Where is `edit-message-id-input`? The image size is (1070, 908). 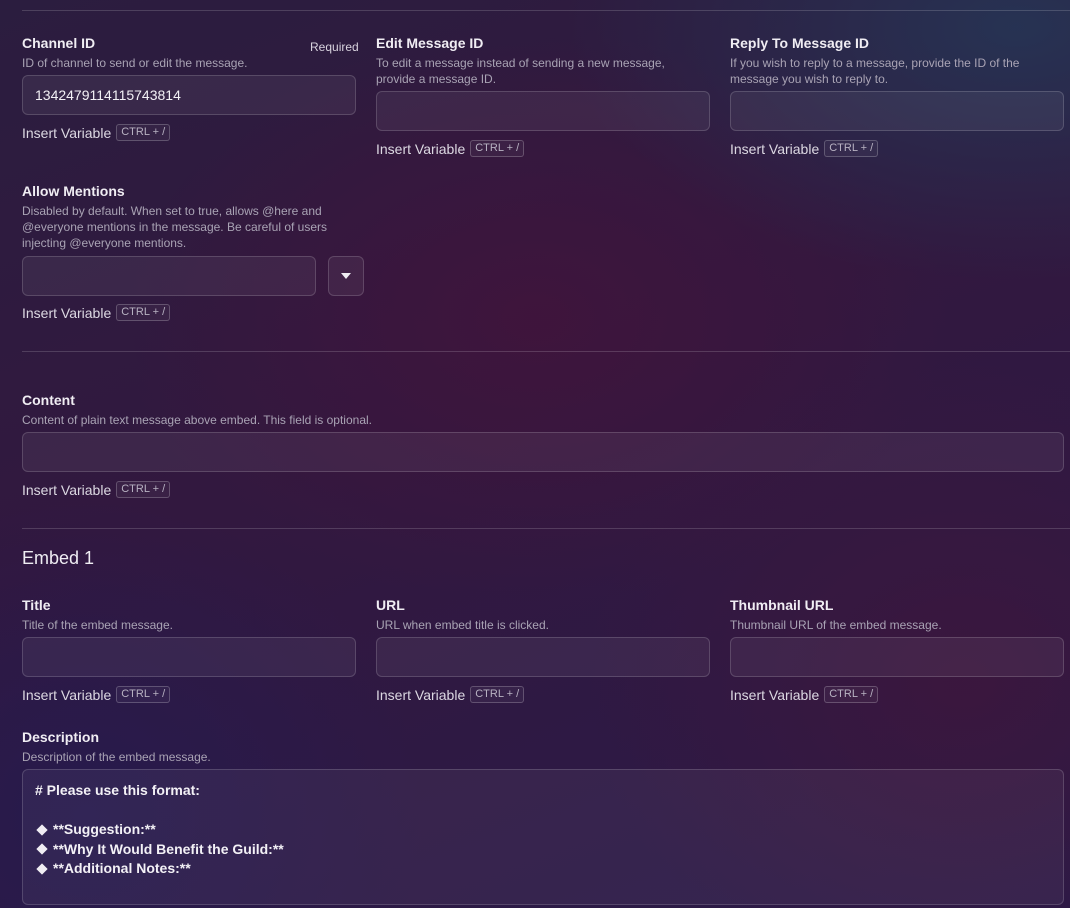
edit-message-id-input is located at coordinates (543, 111).